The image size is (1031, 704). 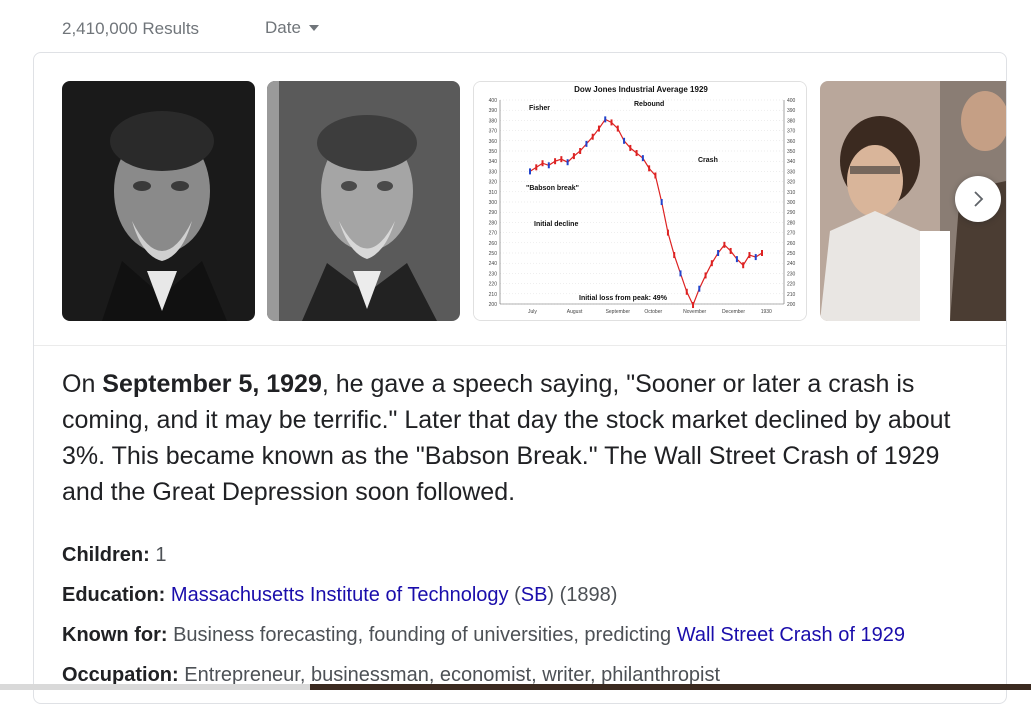 What do you see at coordinates (791, 274) in the screenshot?
I see `y-tick-label: 230` at bounding box center [791, 274].